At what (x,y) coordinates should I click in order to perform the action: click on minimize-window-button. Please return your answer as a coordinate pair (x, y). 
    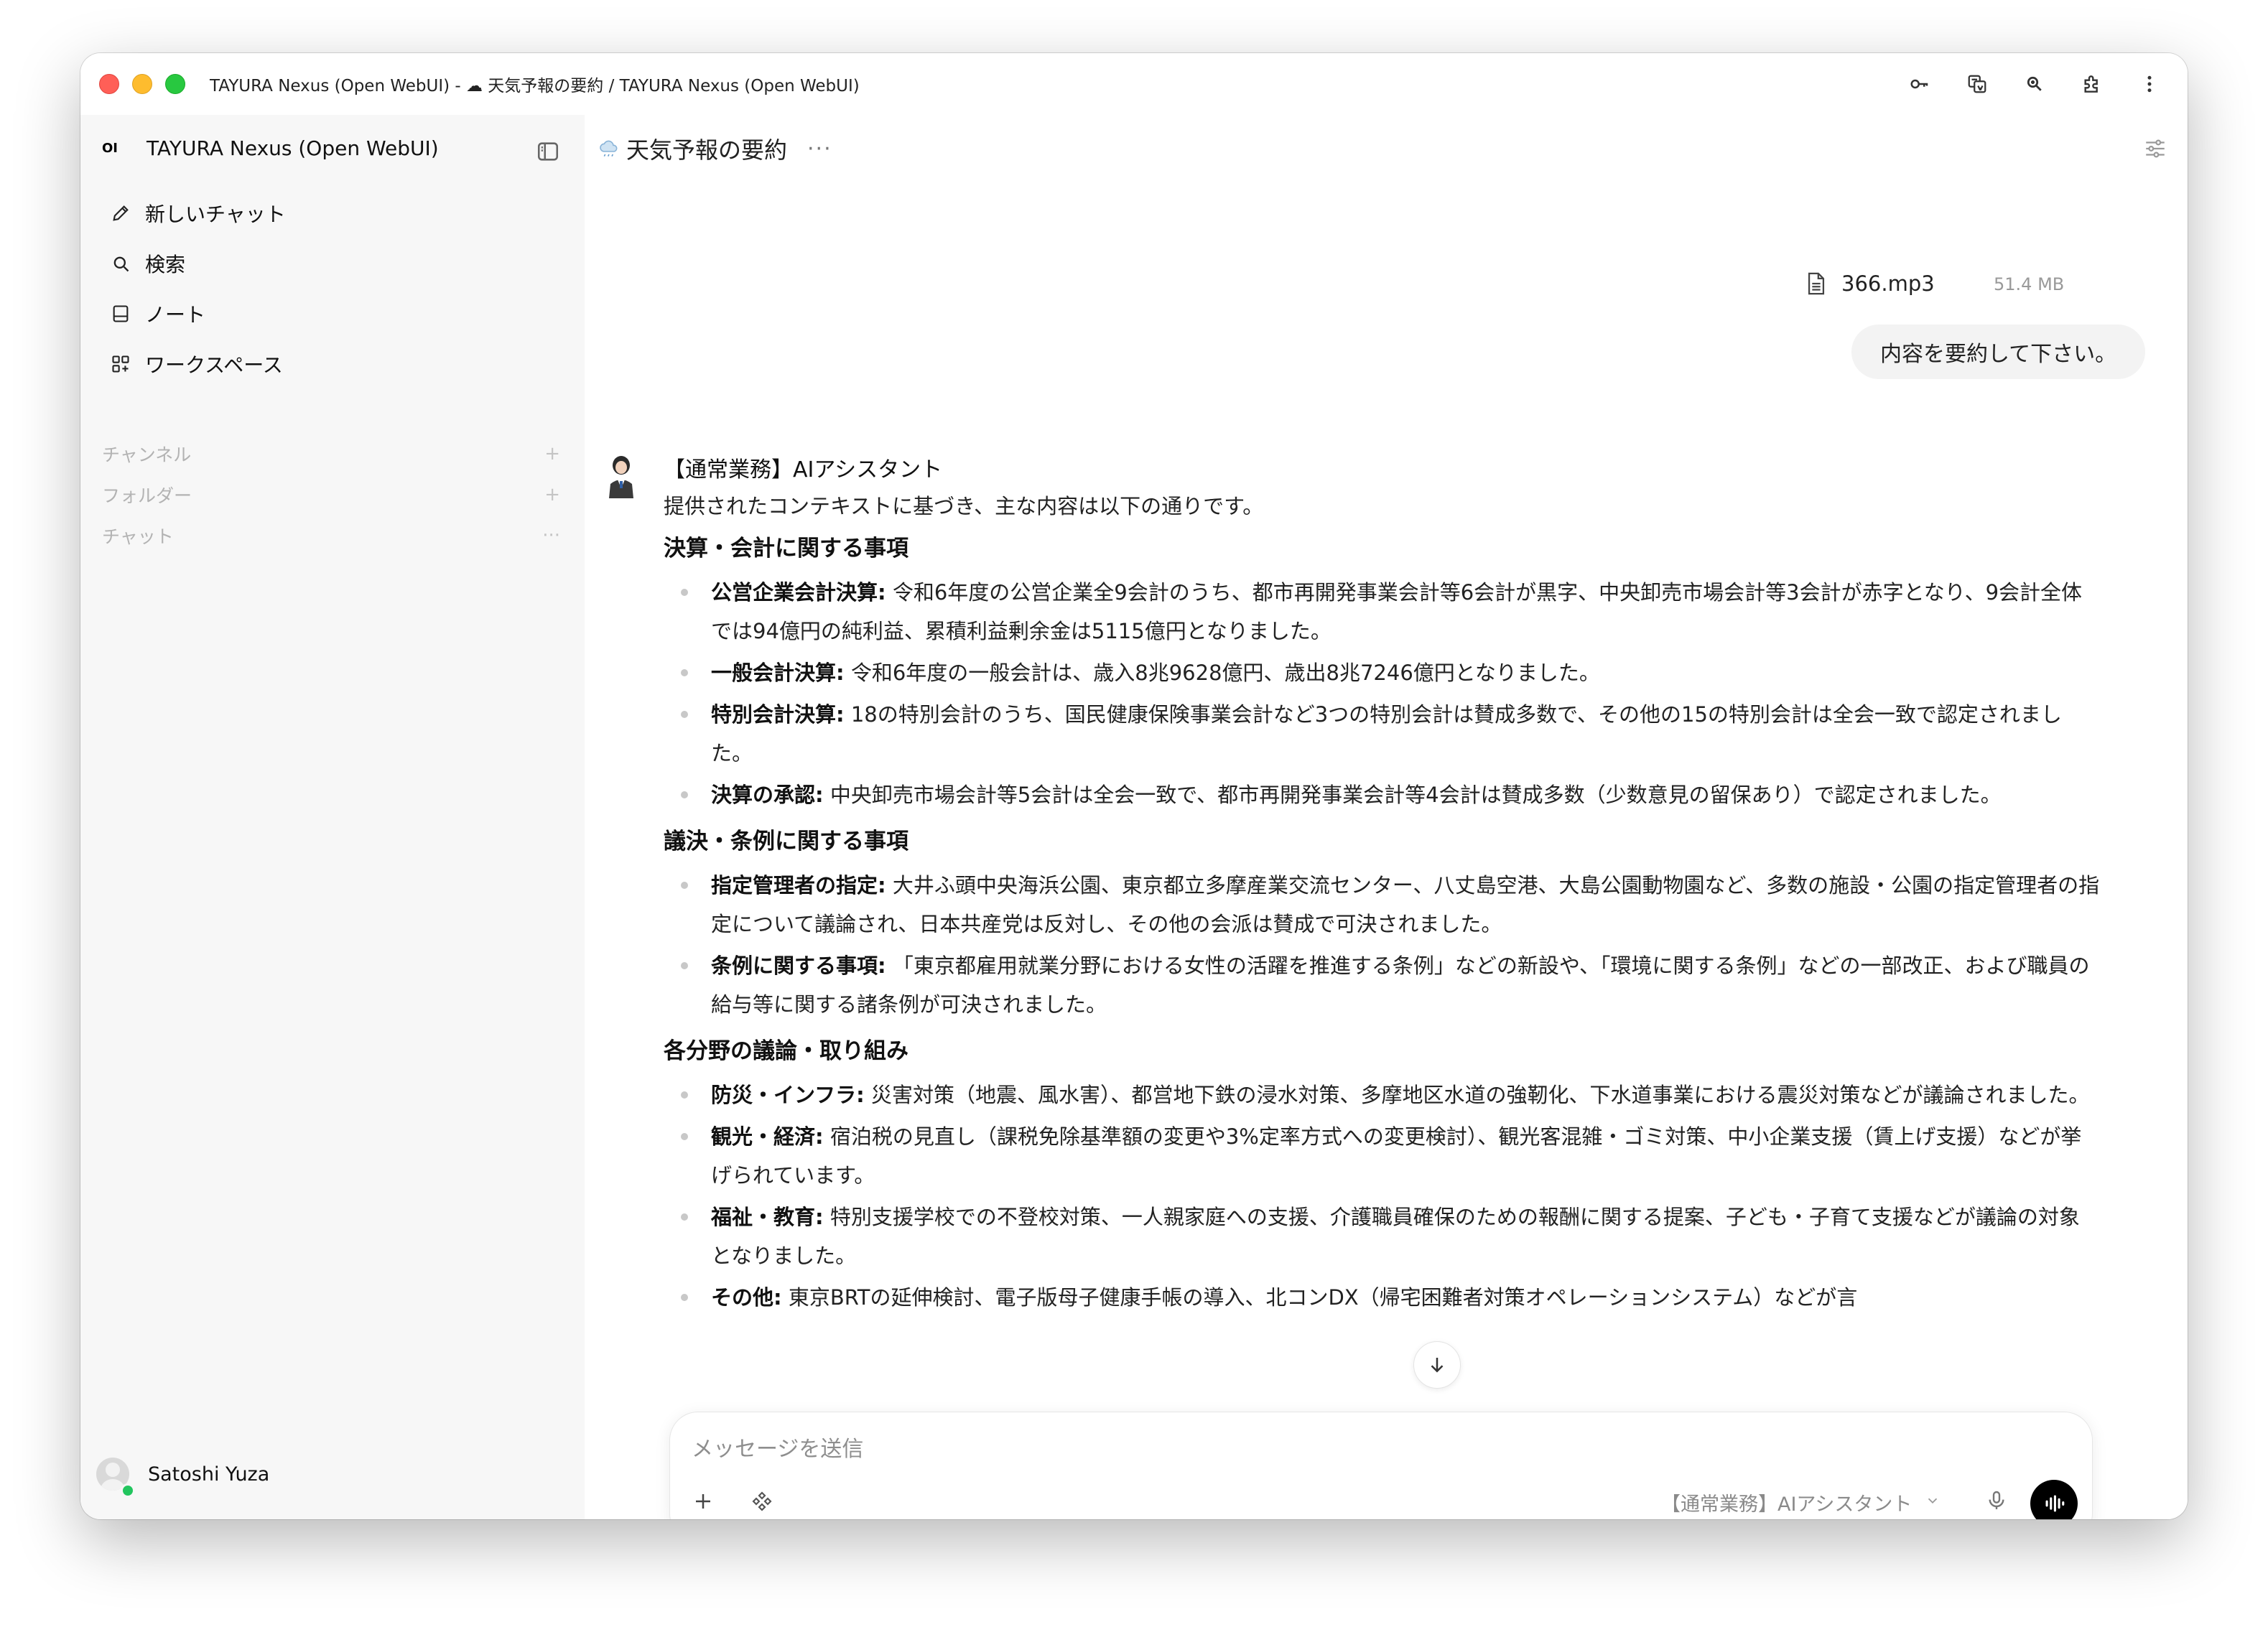
    Looking at the image, I should click on (142, 84).